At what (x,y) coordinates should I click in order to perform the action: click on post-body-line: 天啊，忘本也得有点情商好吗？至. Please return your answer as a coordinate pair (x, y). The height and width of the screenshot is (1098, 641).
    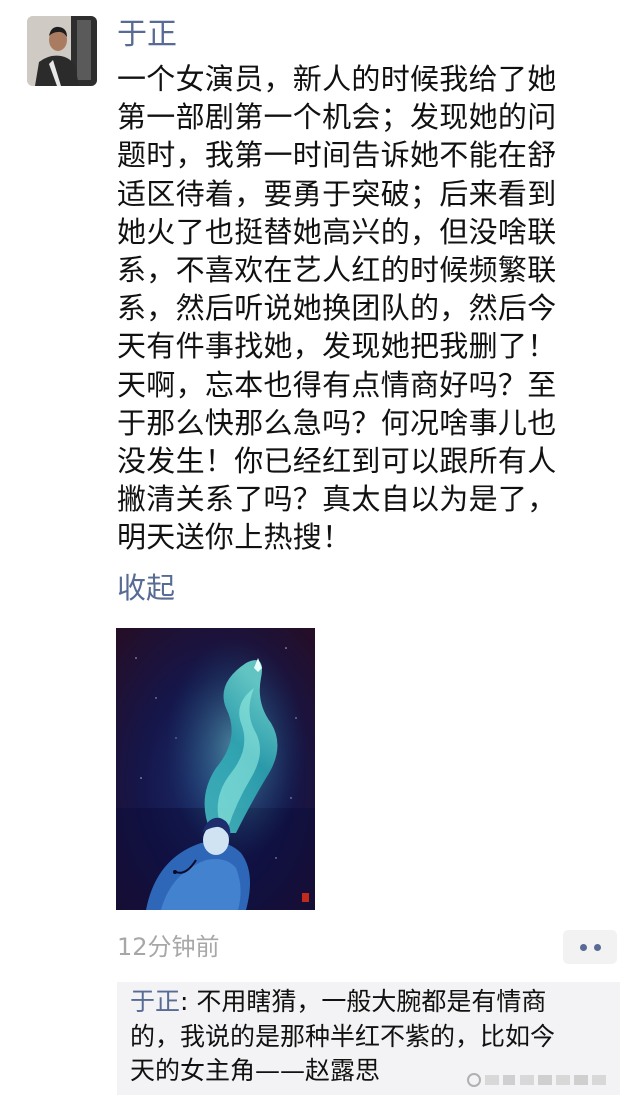
    Looking at the image, I should click on (337, 384).